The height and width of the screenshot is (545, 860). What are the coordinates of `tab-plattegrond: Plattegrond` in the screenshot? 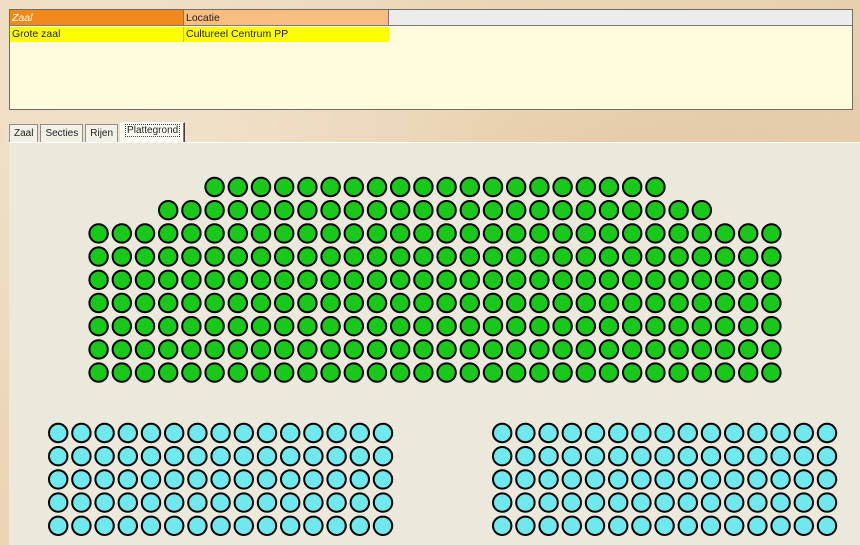 It's located at (153, 132).